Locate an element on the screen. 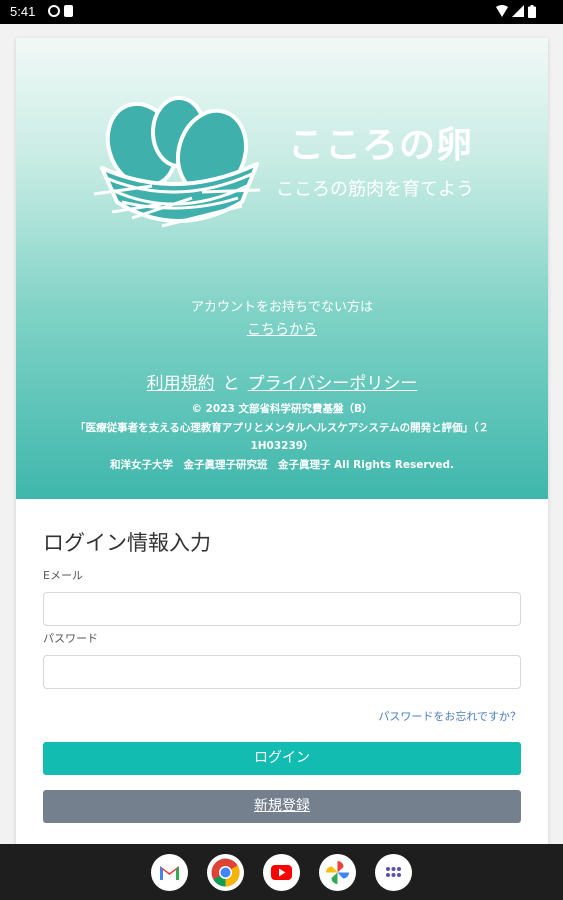 The width and height of the screenshot is (563, 900). copyright-line: 1H03239） is located at coordinates (282, 446).